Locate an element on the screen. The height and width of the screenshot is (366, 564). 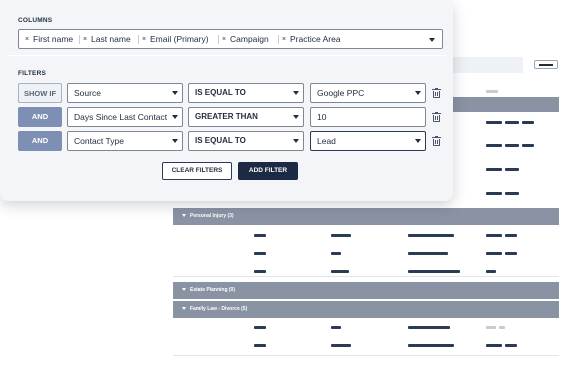
filter-operator-select-1: IS EQUAL TO is located at coordinates (246, 93).